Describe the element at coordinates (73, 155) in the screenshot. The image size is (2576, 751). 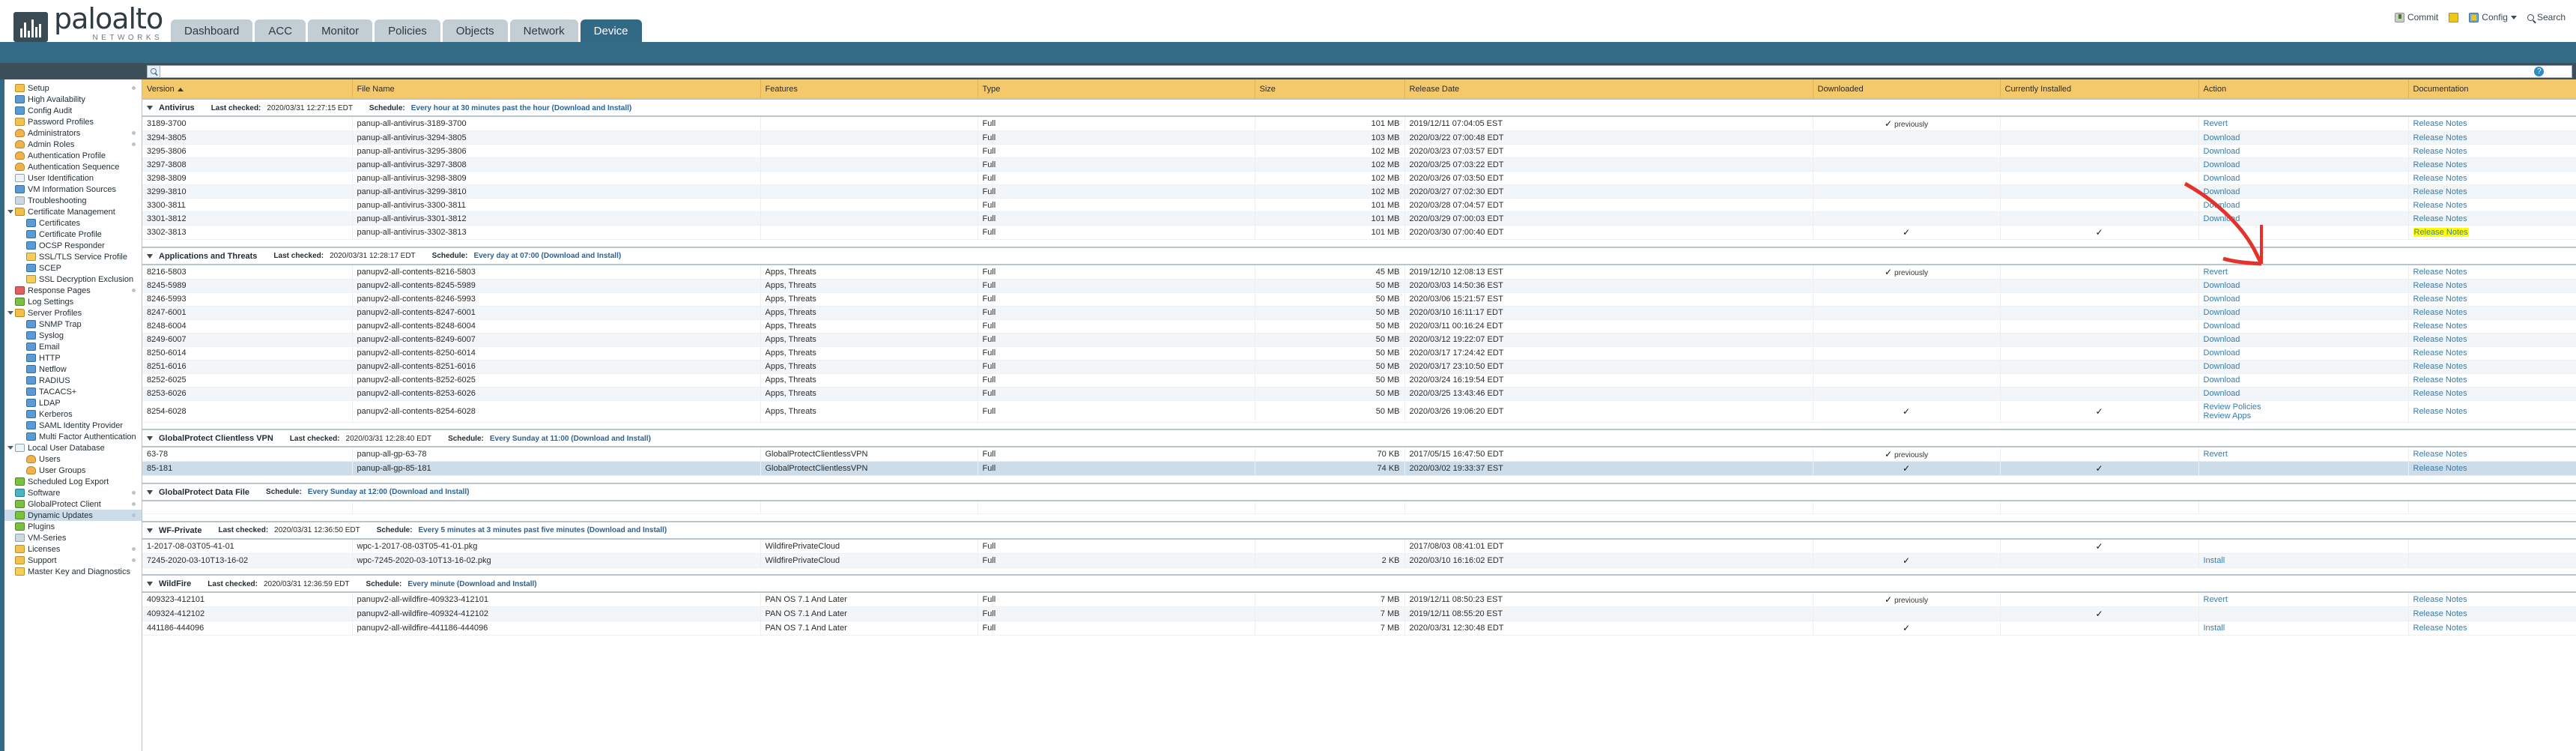
I see `sidebar-item-authentication-profile: Authentication Profile` at that location.